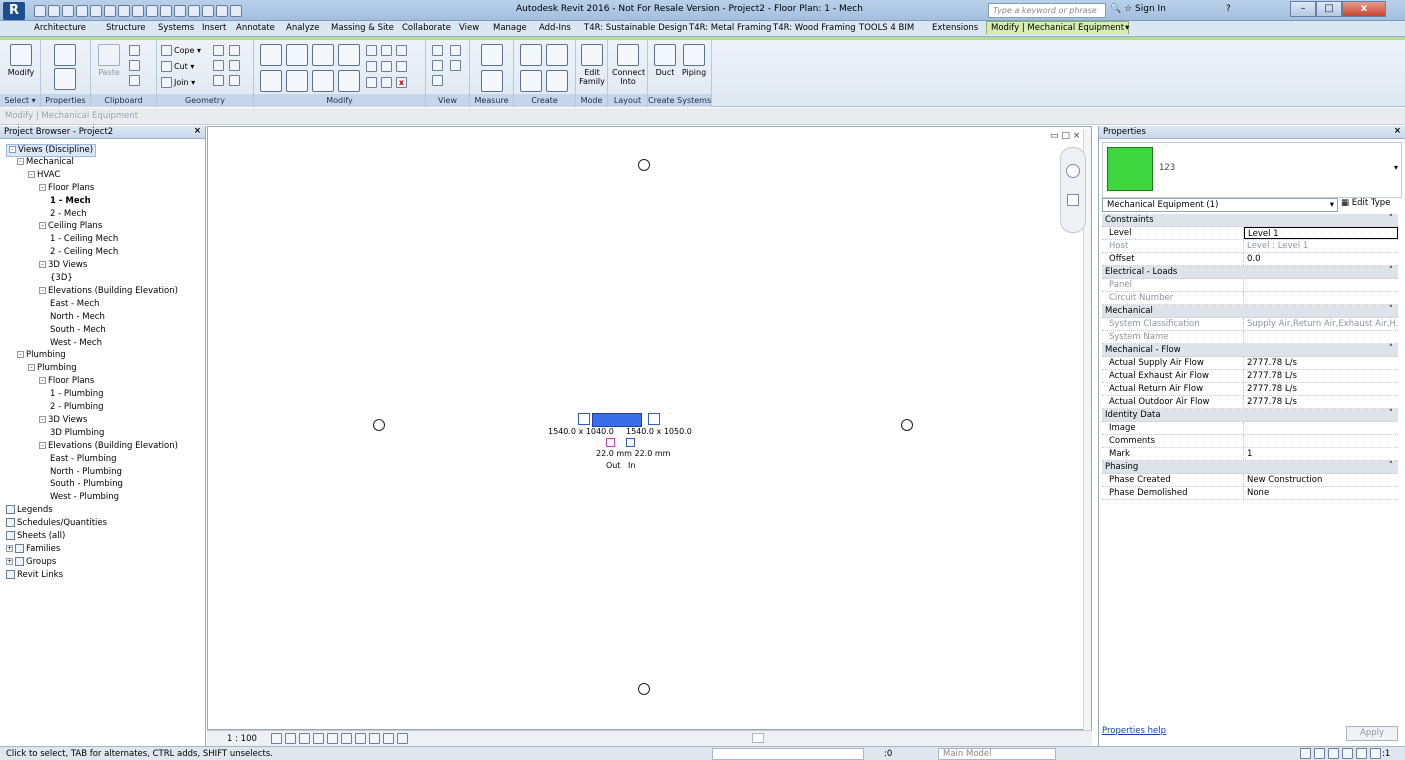 The image size is (1405, 760). What do you see at coordinates (1396, 167) in the screenshot?
I see `type-dropdown-icon: ▾` at bounding box center [1396, 167].